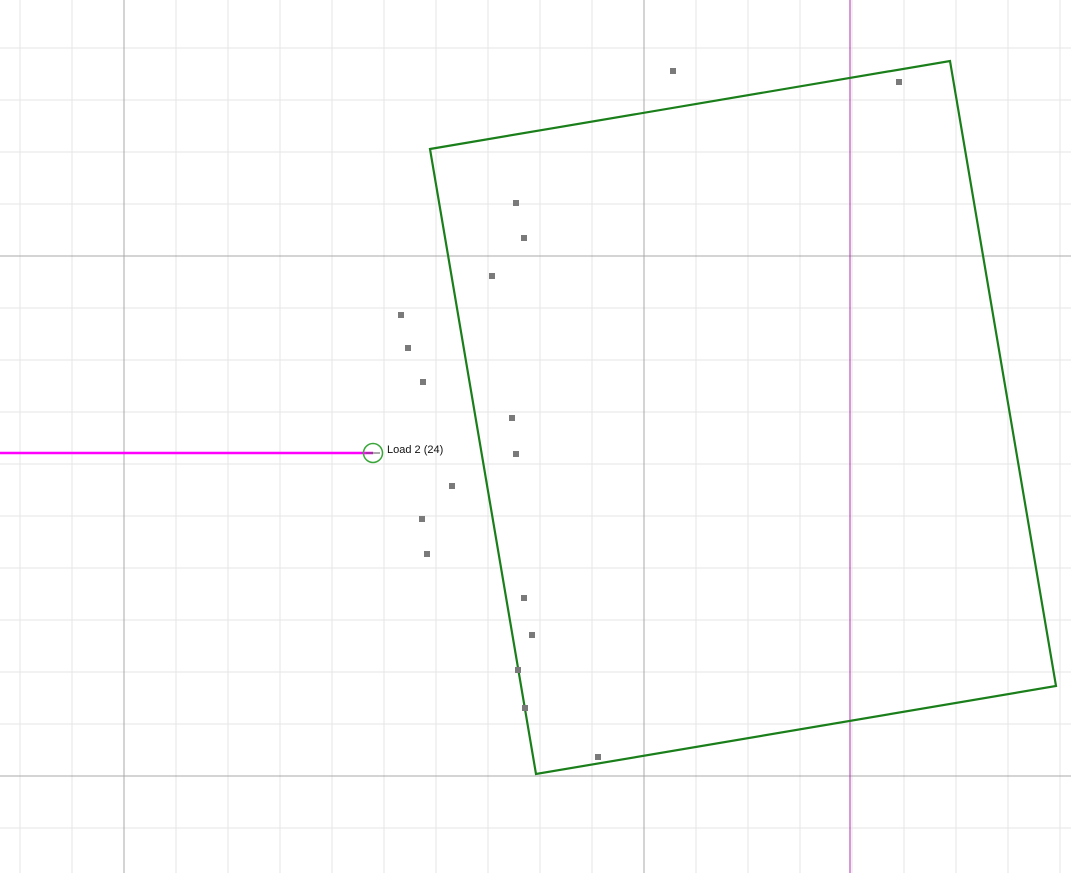 The image size is (1071, 873). What do you see at coordinates (415, 450) in the screenshot?
I see `load-label: Load 2 (24)` at bounding box center [415, 450].